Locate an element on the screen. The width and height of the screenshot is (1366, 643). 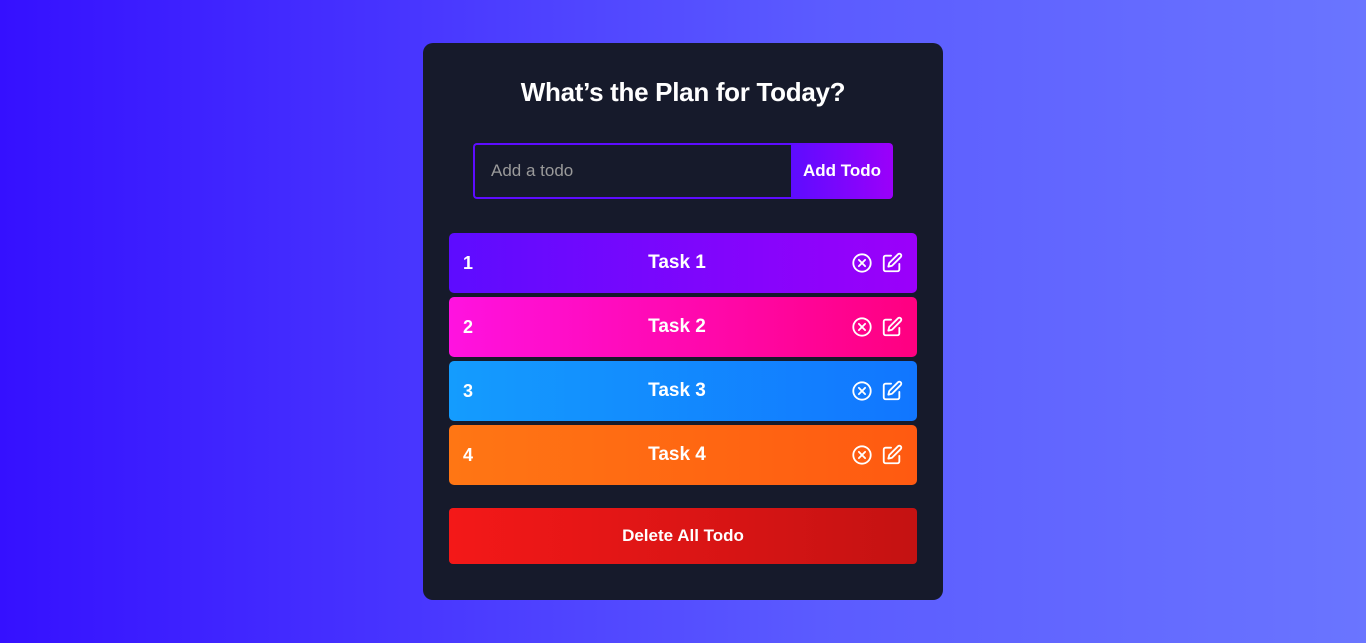
todo-text: Task 2 is located at coordinates (672, 327).